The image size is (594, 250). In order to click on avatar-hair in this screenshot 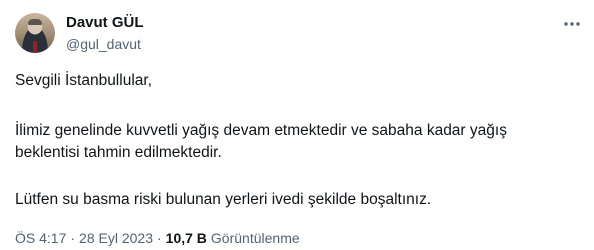, I will do `click(35, 22)`.